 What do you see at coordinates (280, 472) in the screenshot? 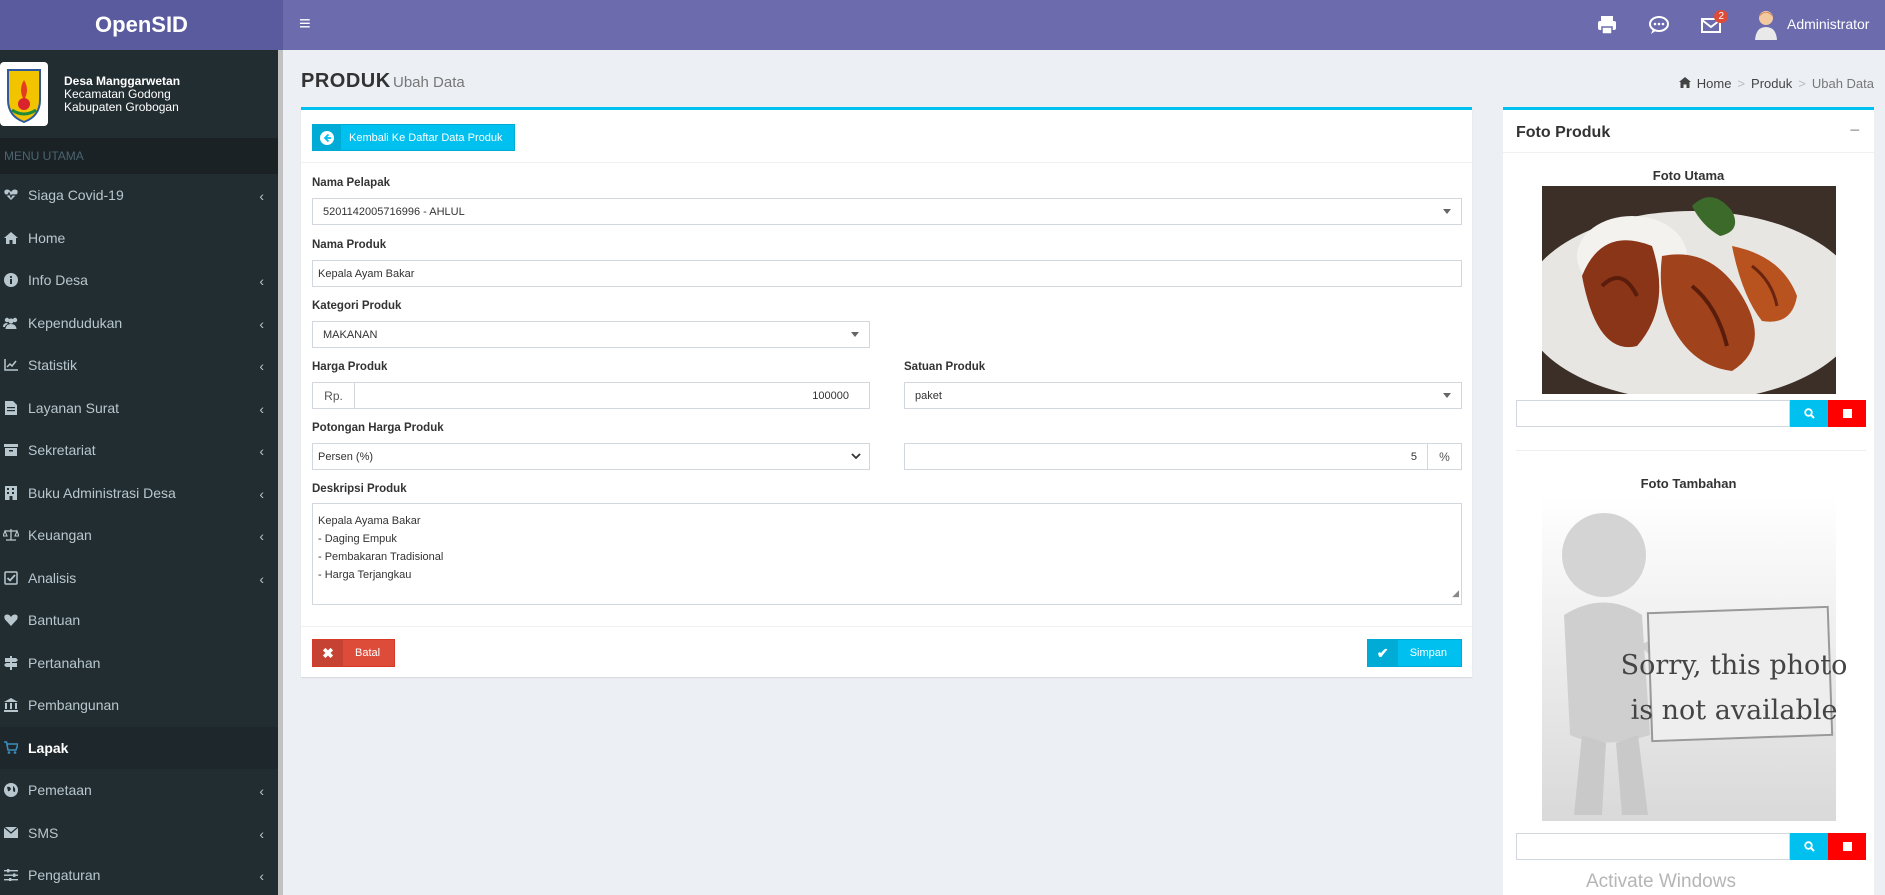
I see `sidebar-scrollbar` at bounding box center [280, 472].